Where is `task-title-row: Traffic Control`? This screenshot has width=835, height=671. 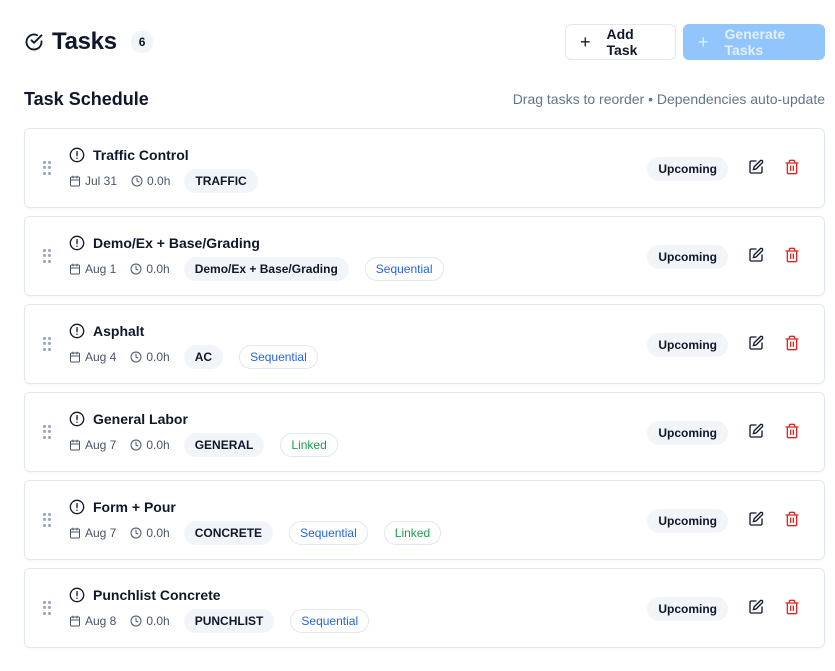
task-title-row: Traffic Control is located at coordinates (129, 155).